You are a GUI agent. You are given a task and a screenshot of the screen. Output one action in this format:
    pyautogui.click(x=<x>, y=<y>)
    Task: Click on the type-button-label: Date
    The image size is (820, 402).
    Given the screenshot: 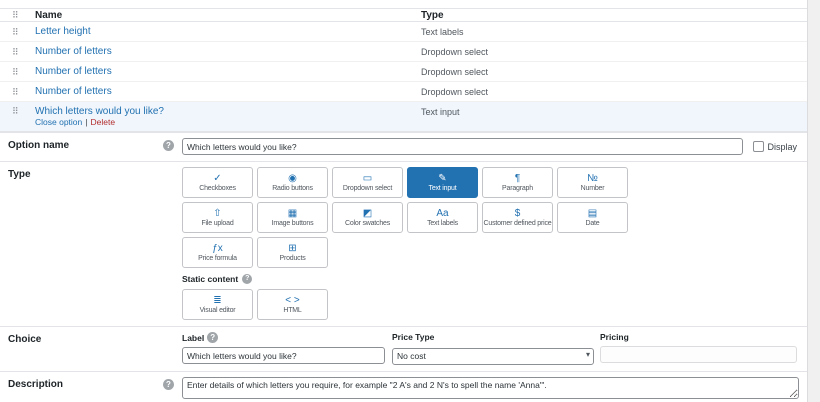 What is the action you would take?
    pyautogui.click(x=592, y=223)
    